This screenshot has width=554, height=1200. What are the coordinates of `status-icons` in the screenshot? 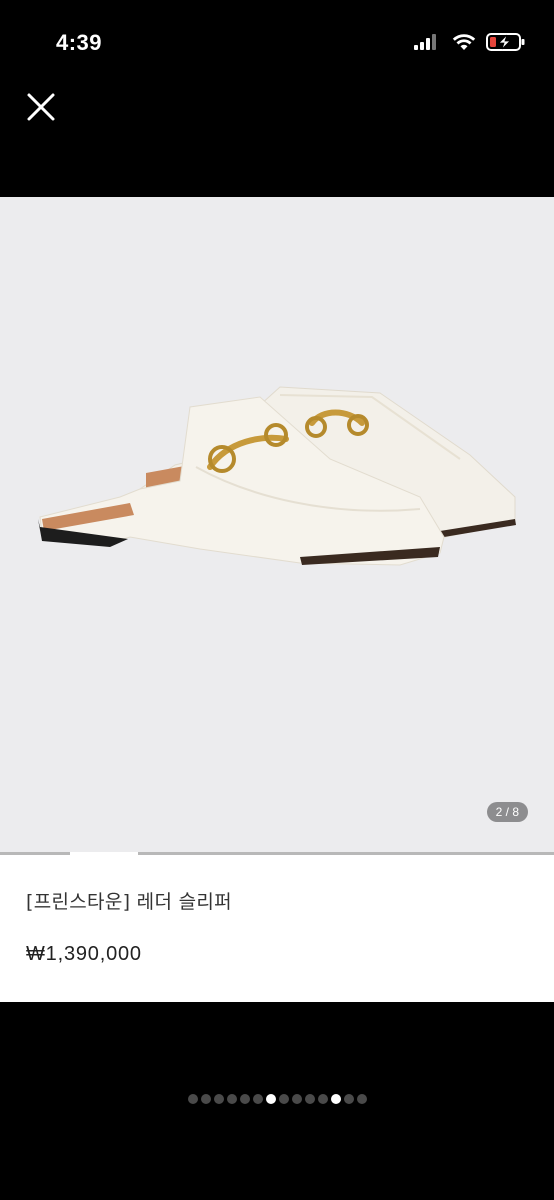 It's located at (470, 42).